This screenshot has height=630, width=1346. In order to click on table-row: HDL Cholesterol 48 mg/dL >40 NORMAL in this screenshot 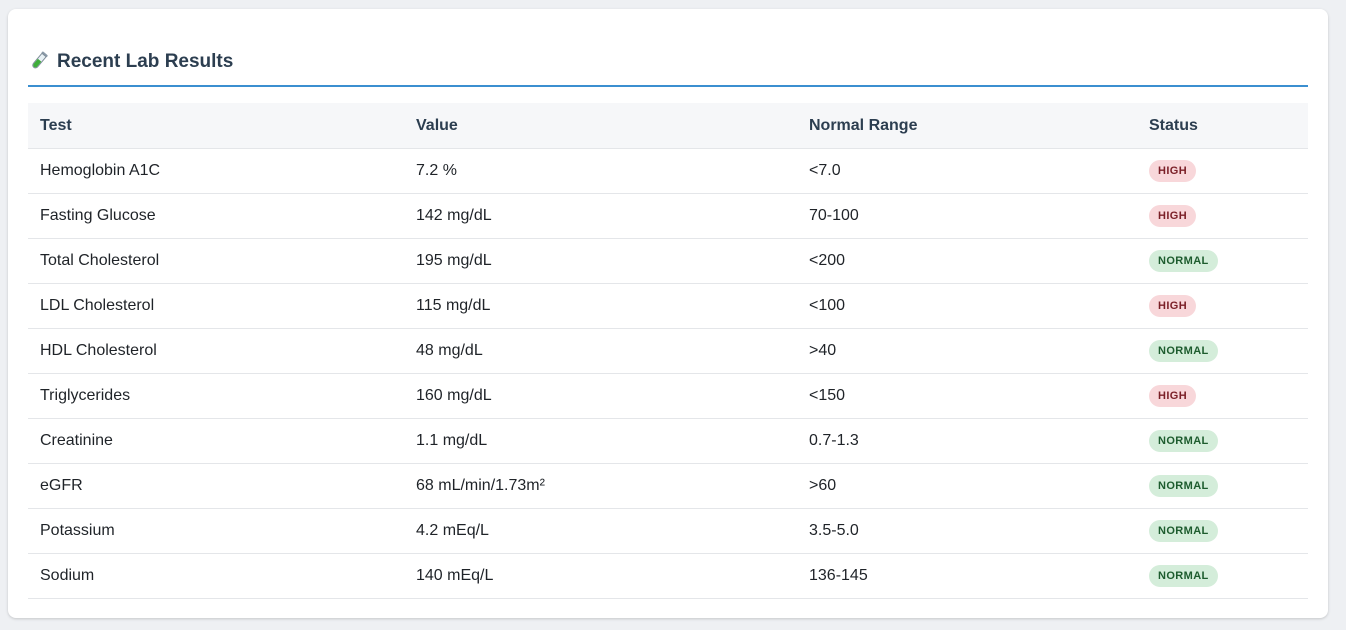, I will do `click(668, 351)`.